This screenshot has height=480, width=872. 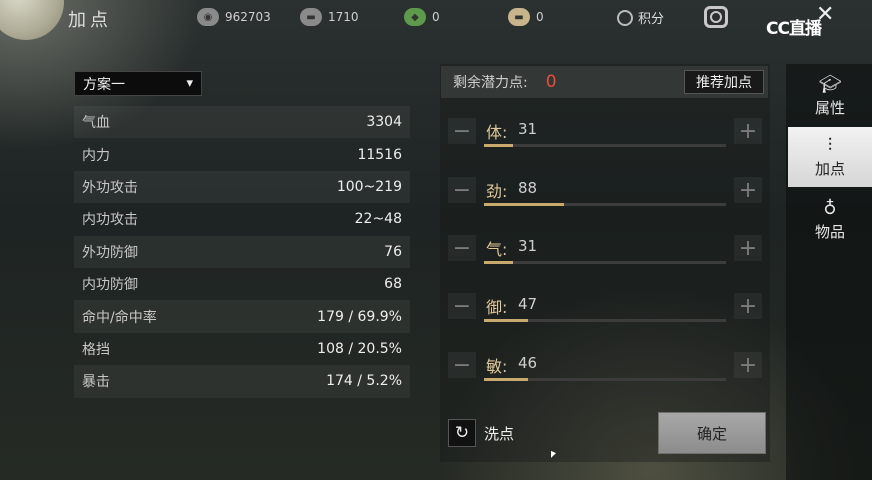 What do you see at coordinates (242, 284) in the screenshot?
I see `stat-row: 内功防御 68` at bounding box center [242, 284].